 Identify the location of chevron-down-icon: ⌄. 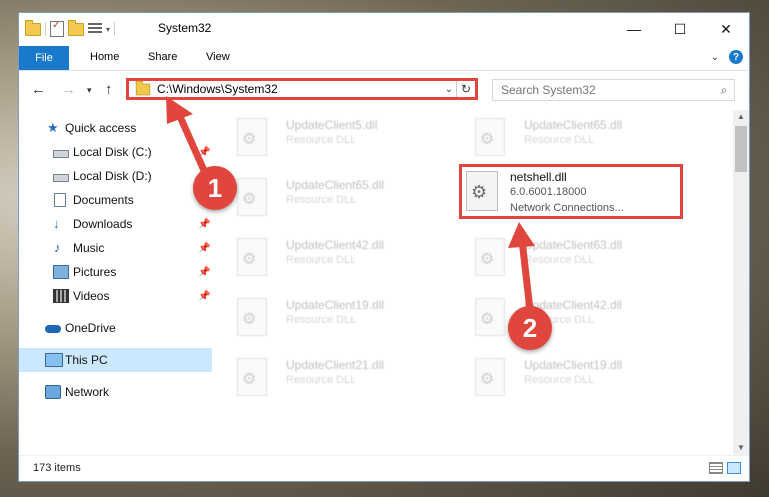
(449, 89).